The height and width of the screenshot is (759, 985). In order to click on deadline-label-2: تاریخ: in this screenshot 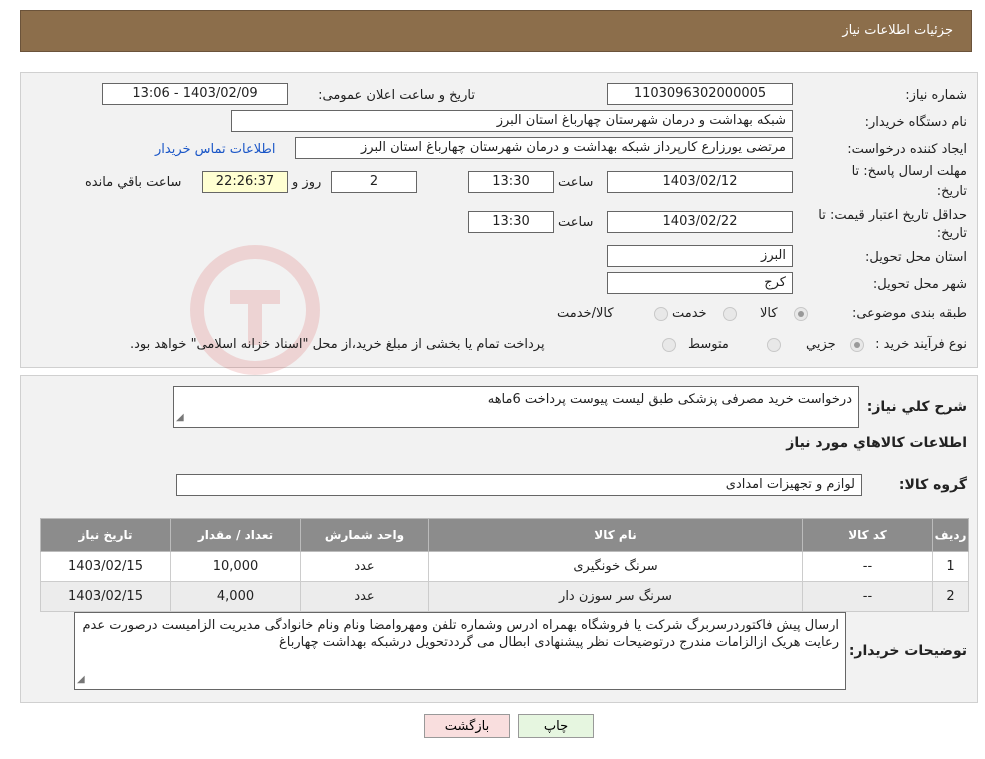, I will do `click(951, 191)`.